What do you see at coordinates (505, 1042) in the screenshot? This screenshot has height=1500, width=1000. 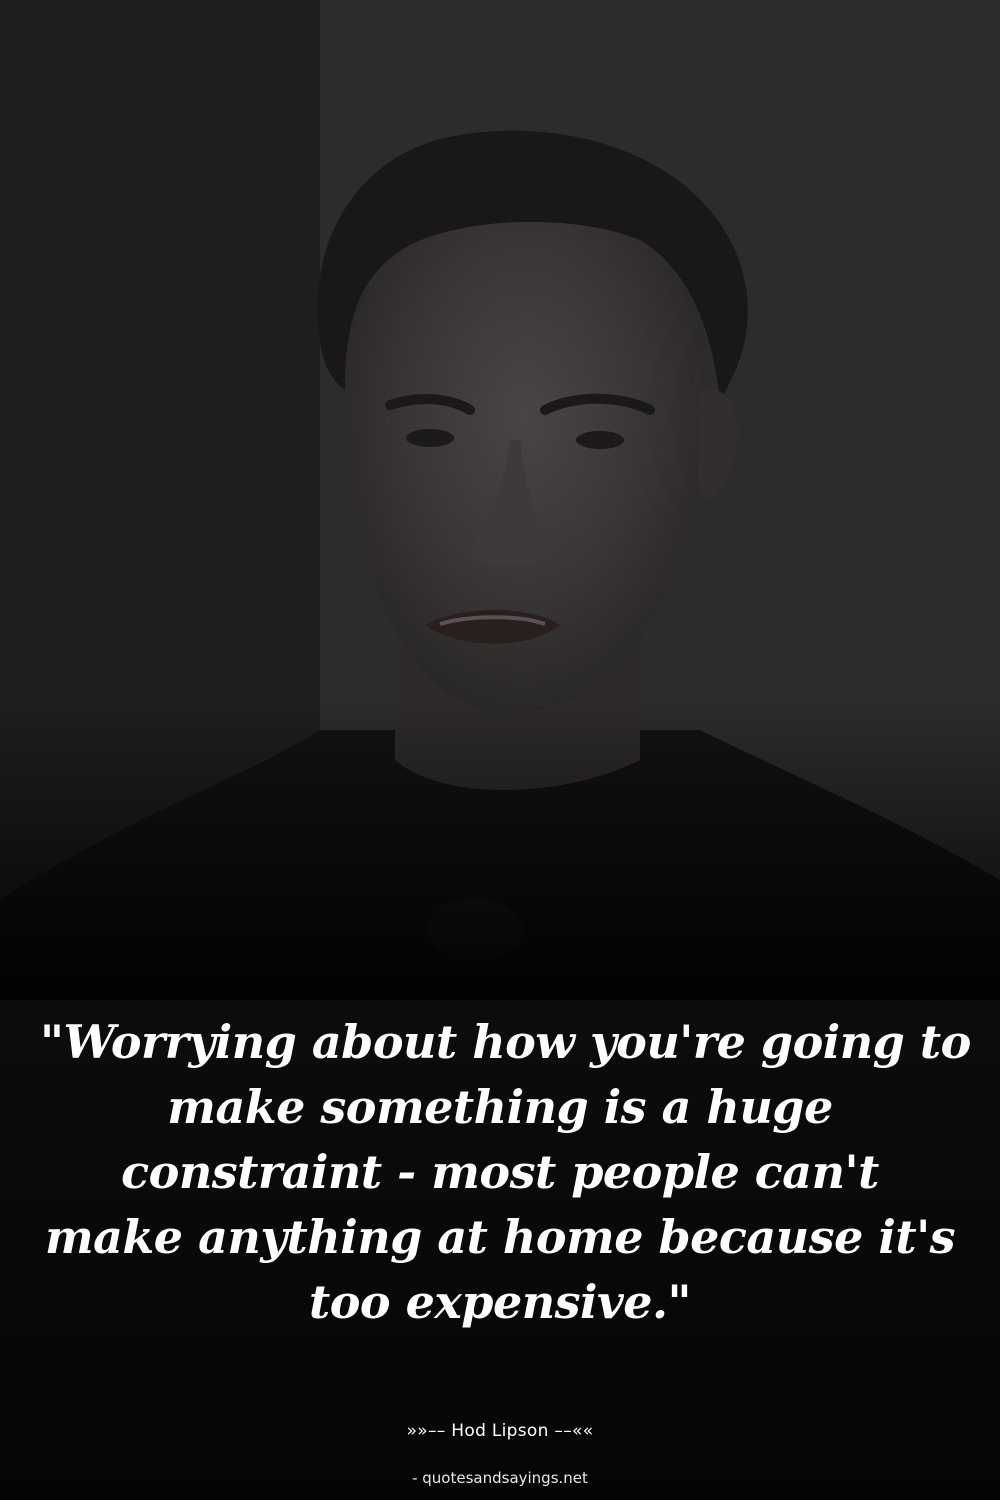 I see `quote-line: "Worrying about how you're going to` at bounding box center [505, 1042].